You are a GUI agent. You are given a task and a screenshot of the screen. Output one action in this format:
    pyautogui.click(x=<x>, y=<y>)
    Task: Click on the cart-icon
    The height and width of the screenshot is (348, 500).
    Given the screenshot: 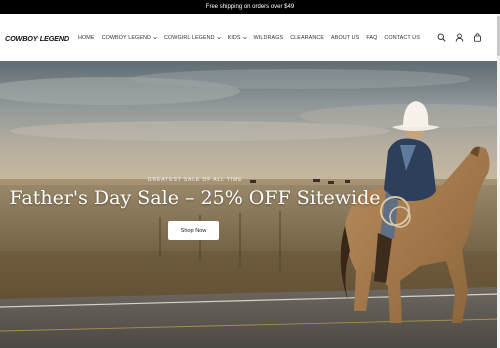 What is the action you would take?
    pyautogui.click(x=477, y=37)
    